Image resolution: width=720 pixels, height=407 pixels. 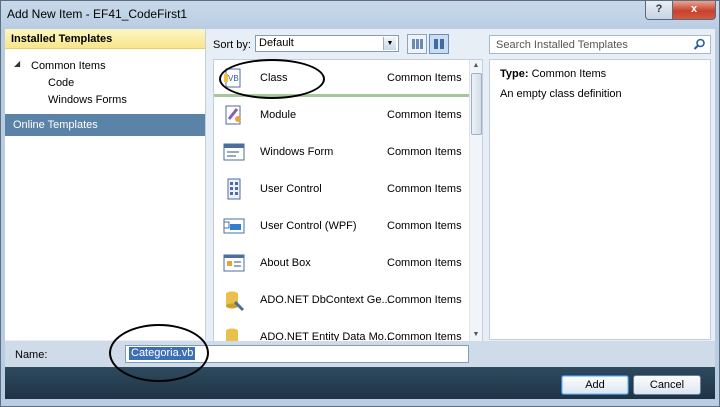 What do you see at coordinates (308, 226) in the screenshot?
I see `template-name: User Control (WPF)` at bounding box center [308, 226].